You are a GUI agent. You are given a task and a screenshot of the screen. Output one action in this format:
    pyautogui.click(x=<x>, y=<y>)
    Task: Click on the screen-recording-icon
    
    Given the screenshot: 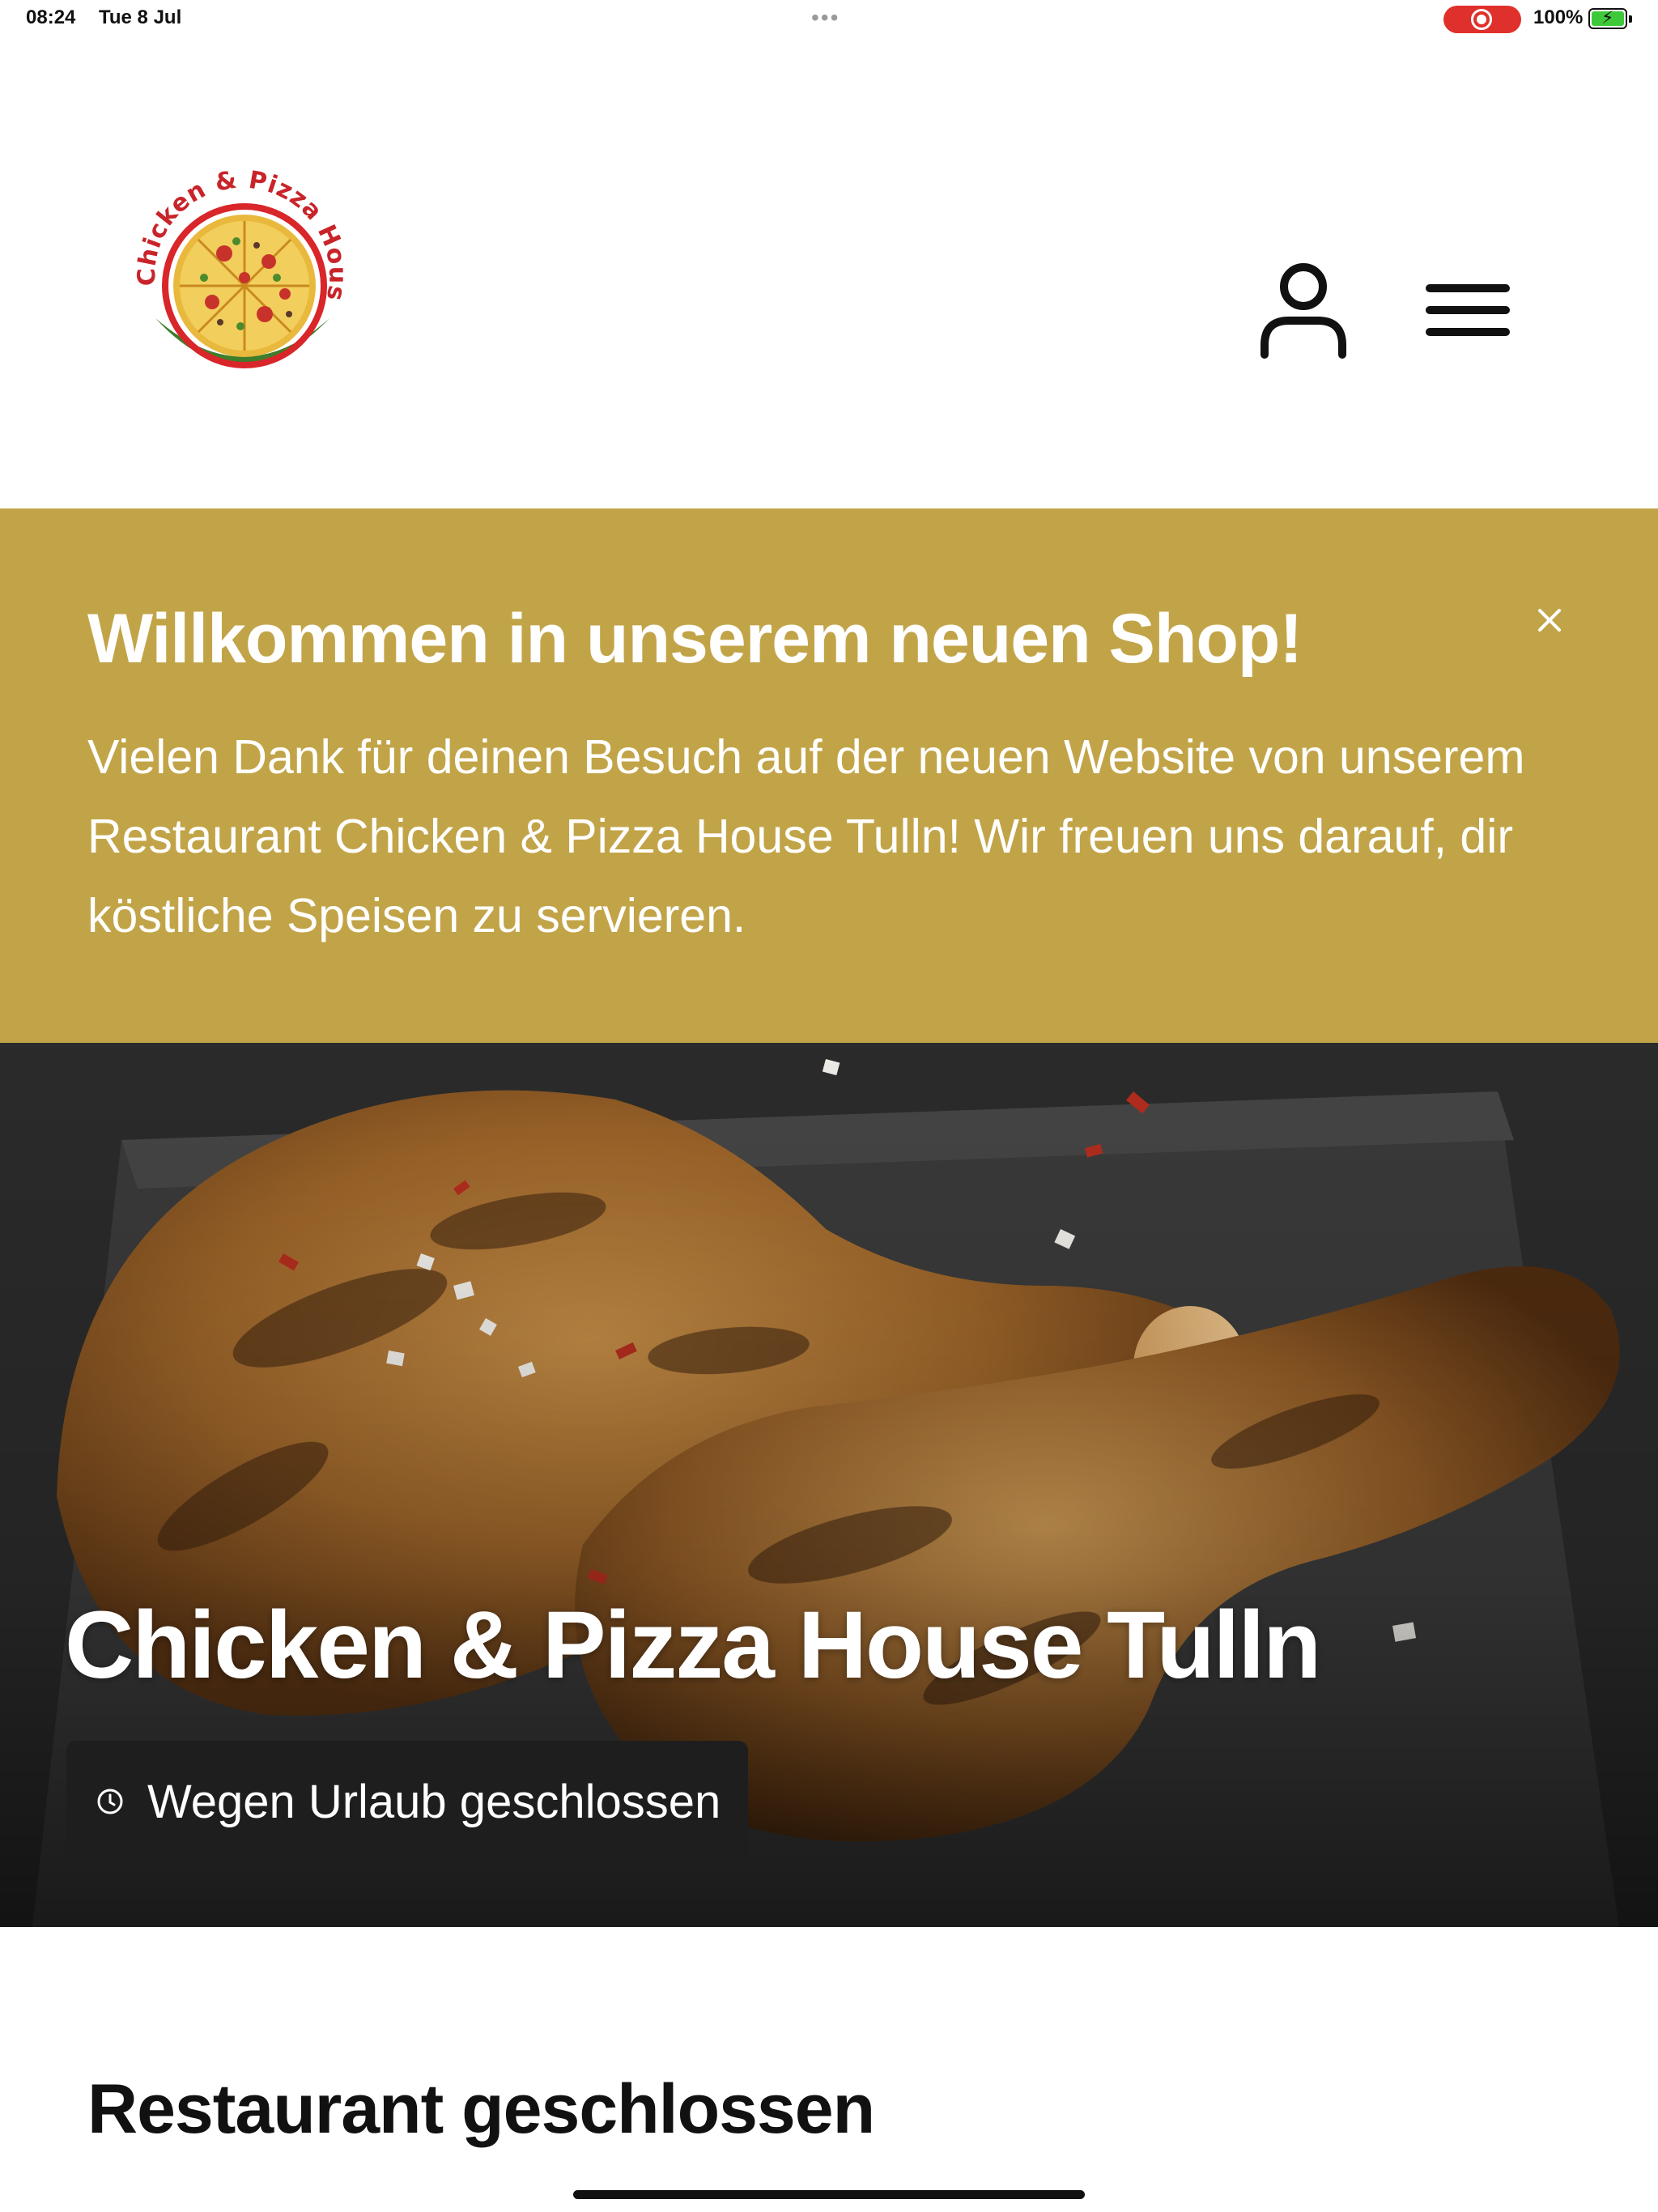 What is the action you would take?
    pyautogui.click(x=1482, y=19)
    